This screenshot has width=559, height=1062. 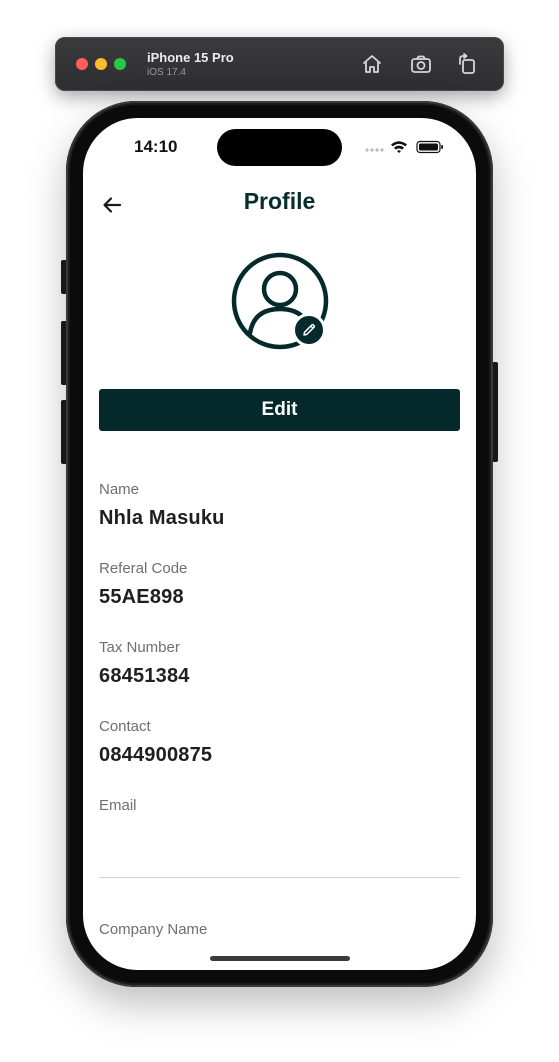 What do you see at coordinates (399, 147) in the screenshot?
I see `wifi-icon` at bounding box center [399, 147].